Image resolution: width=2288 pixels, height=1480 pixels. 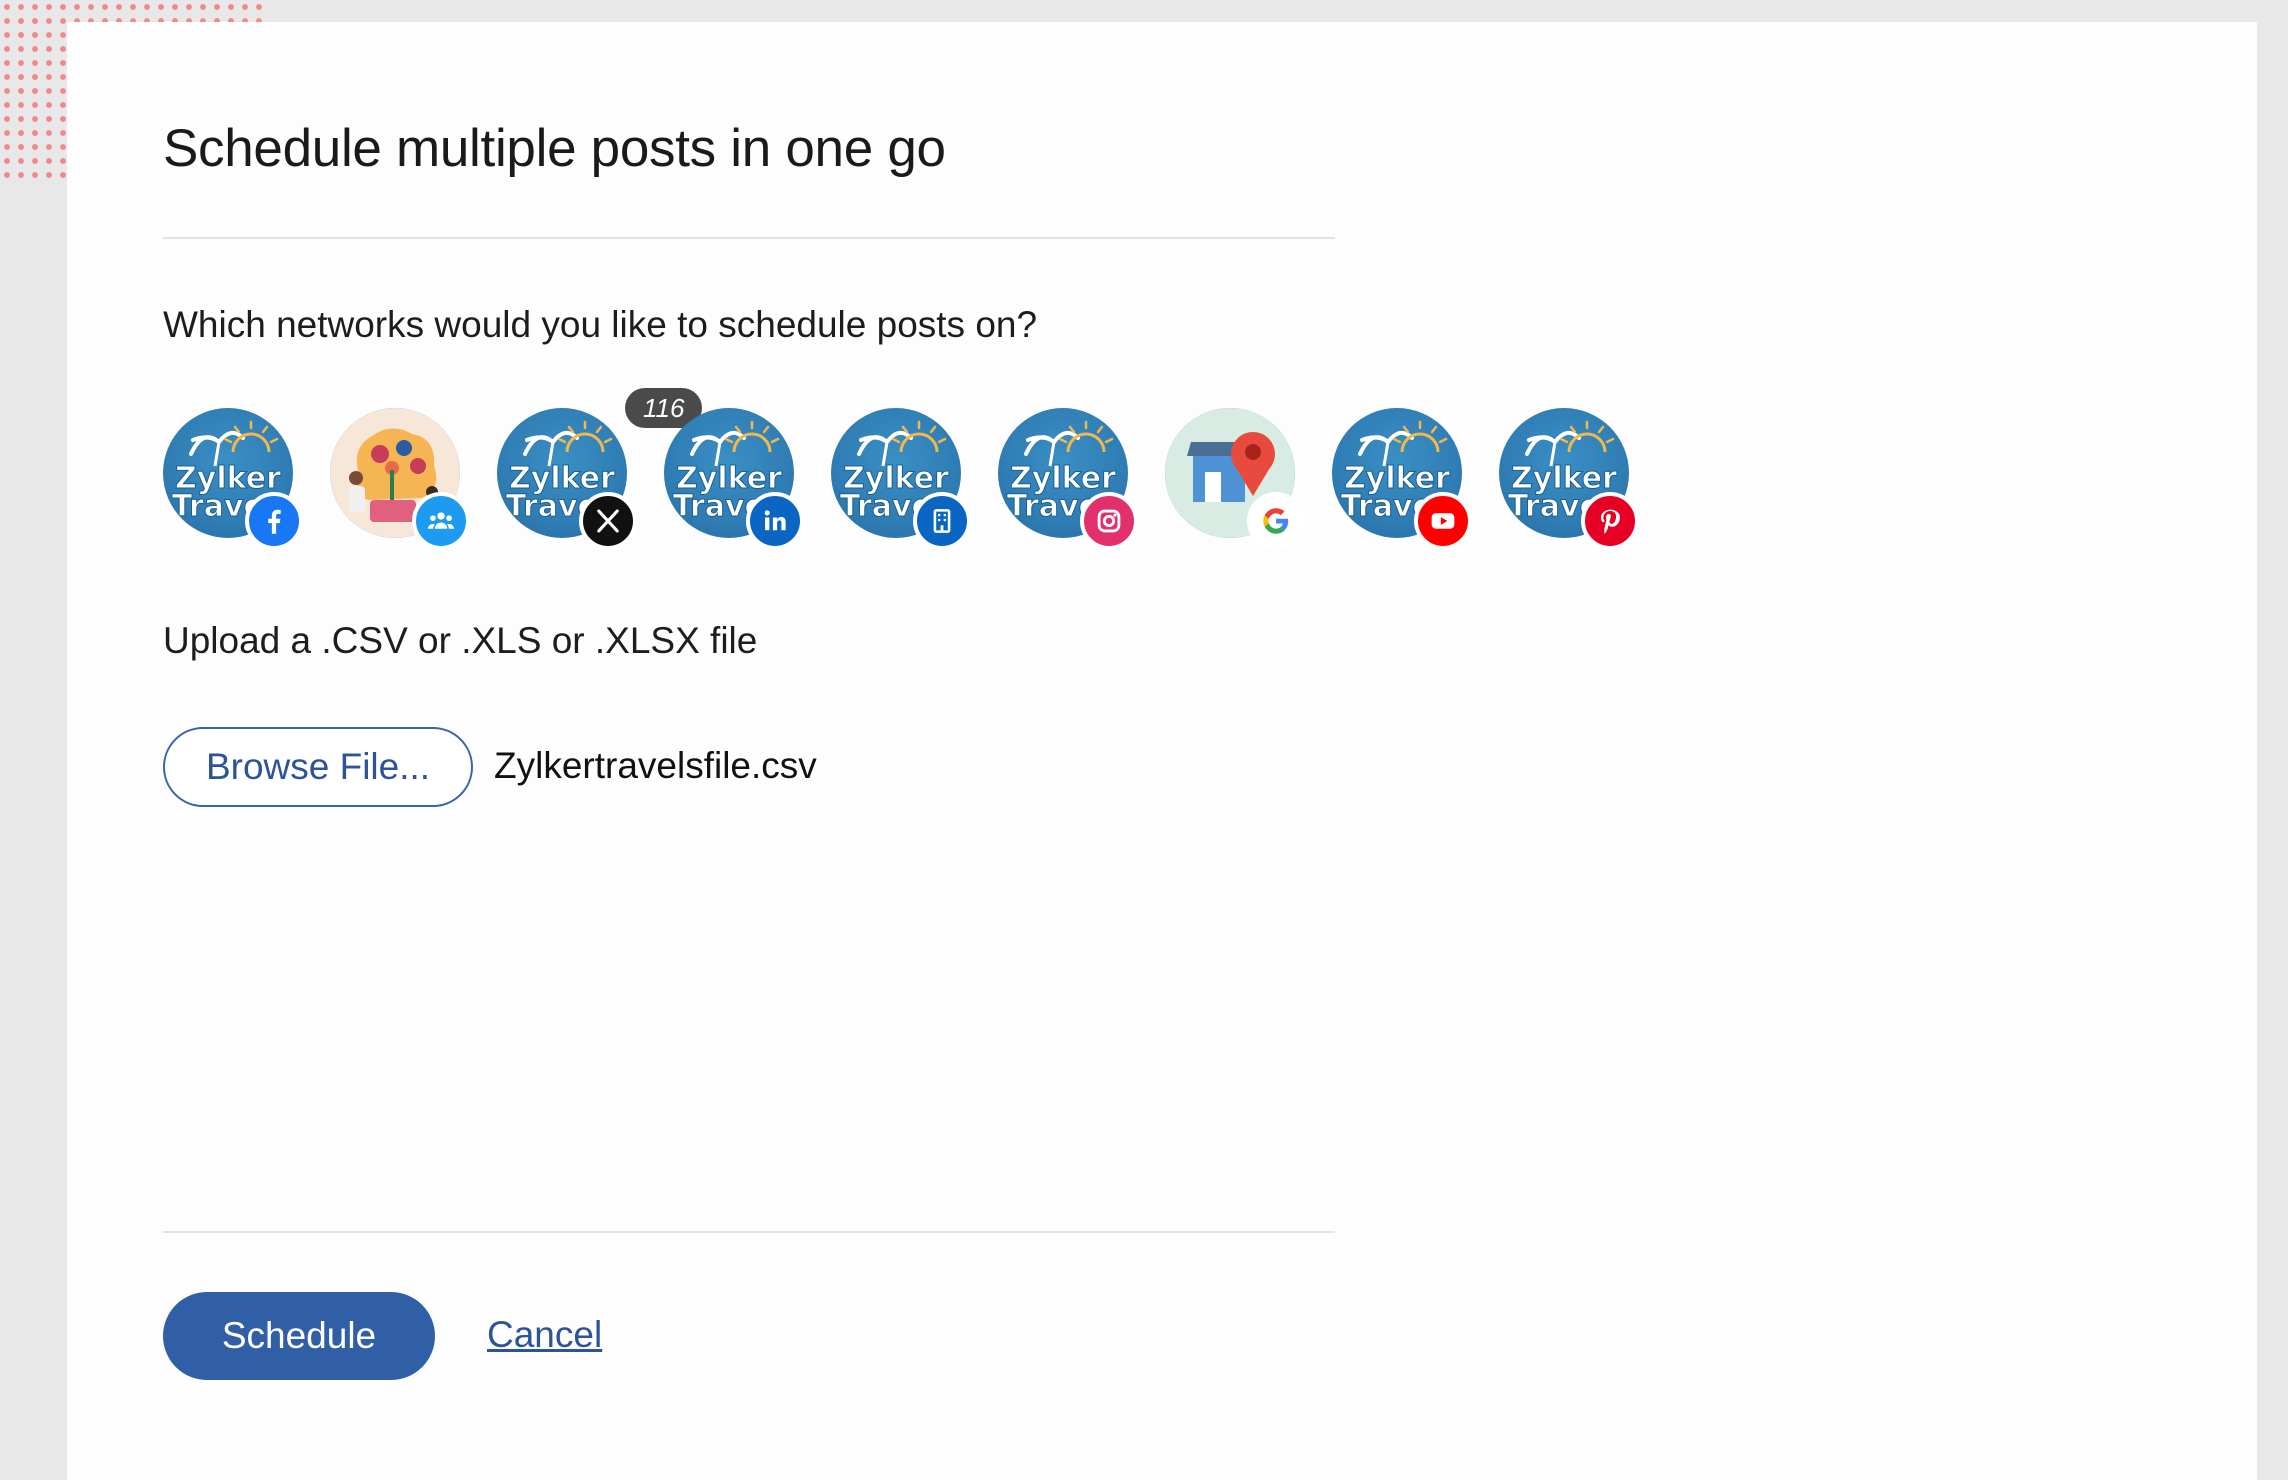 I want to click on cancel-link: Cancel, so click(x=544, y=1335).